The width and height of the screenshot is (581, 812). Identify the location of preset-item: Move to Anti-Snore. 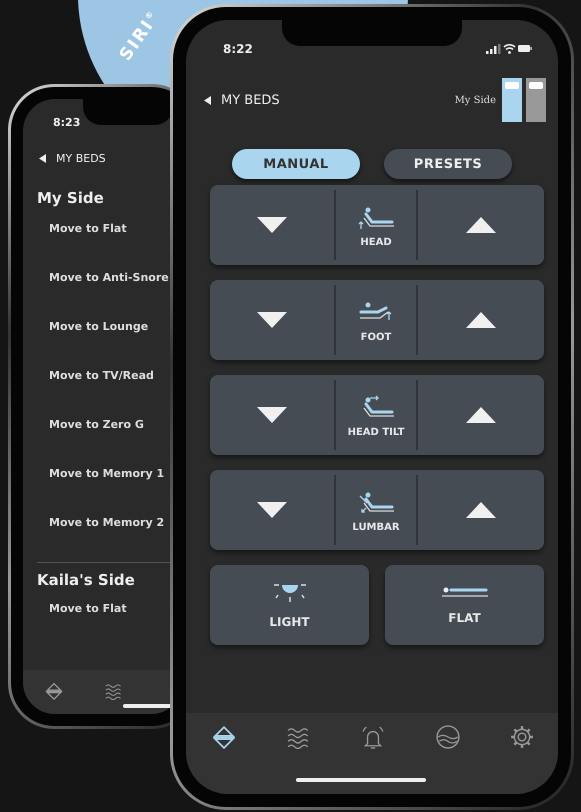
(109, 278).